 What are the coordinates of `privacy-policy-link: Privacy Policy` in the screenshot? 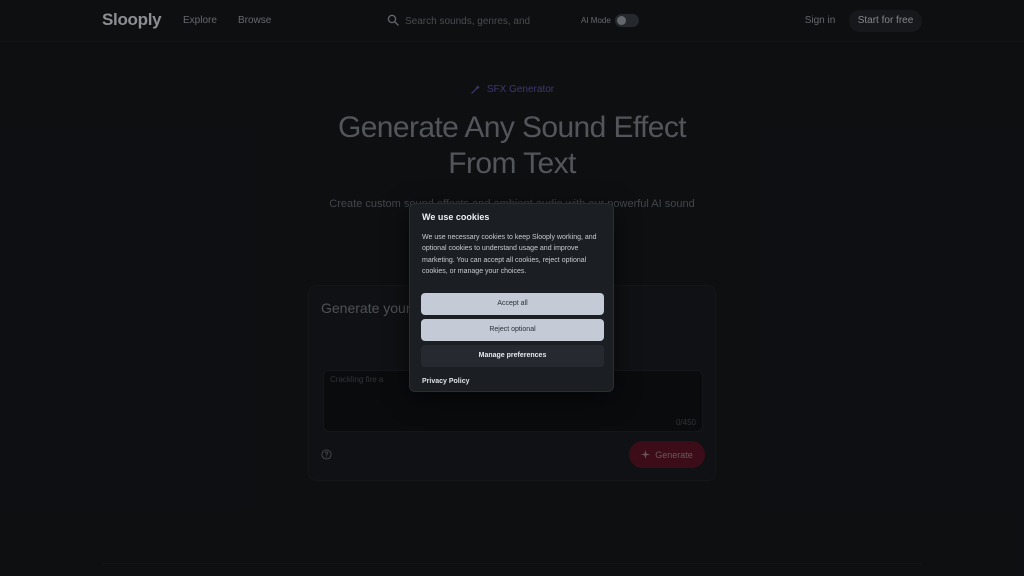 It's located at (445, 381).